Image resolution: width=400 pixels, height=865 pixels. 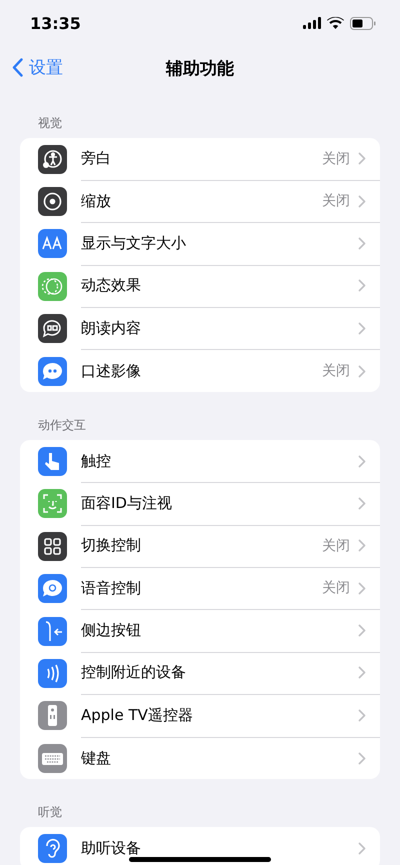 I want to click on settings-row: 面容ID与注视, so click(x=200, y=504).